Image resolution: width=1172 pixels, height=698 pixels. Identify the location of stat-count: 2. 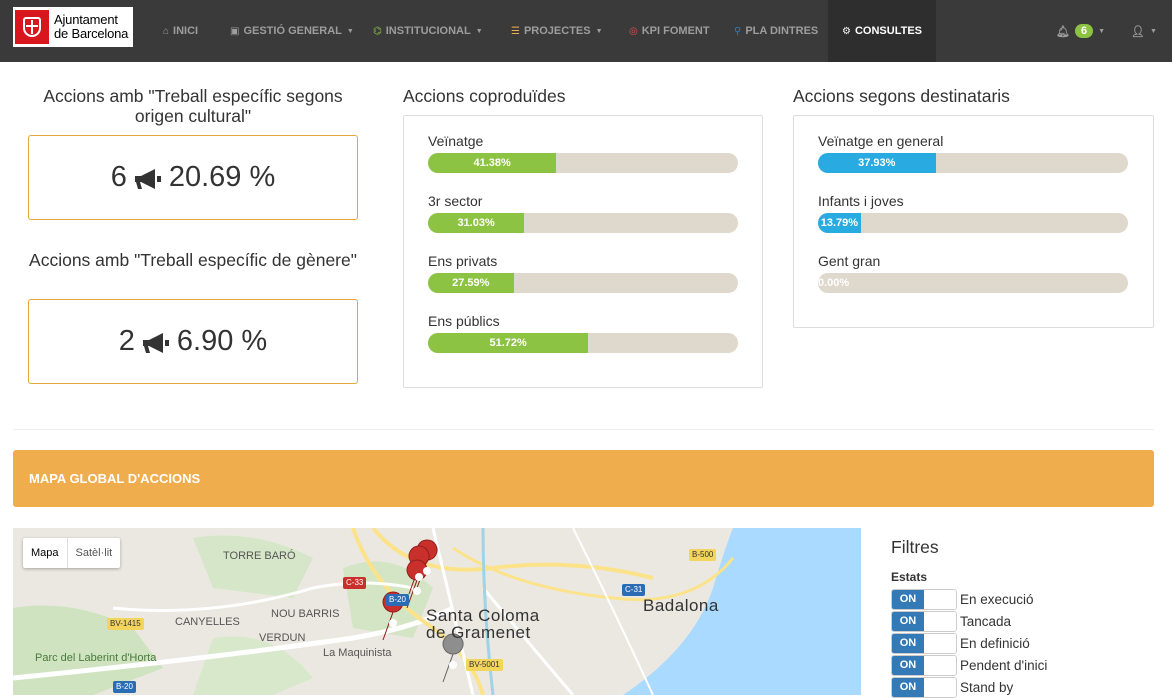
(126, 341).